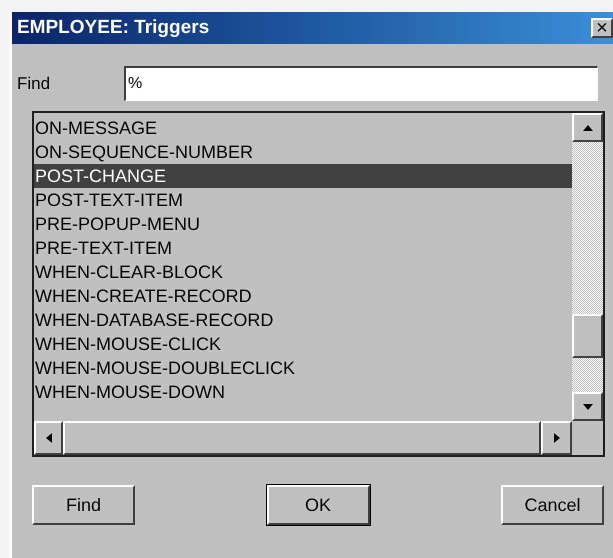 This screenshot has height=558, width=613. Describe the element at coordinates (303, 128) in the screenshot. I see `list-item: ON-MESSAGE` at that location.